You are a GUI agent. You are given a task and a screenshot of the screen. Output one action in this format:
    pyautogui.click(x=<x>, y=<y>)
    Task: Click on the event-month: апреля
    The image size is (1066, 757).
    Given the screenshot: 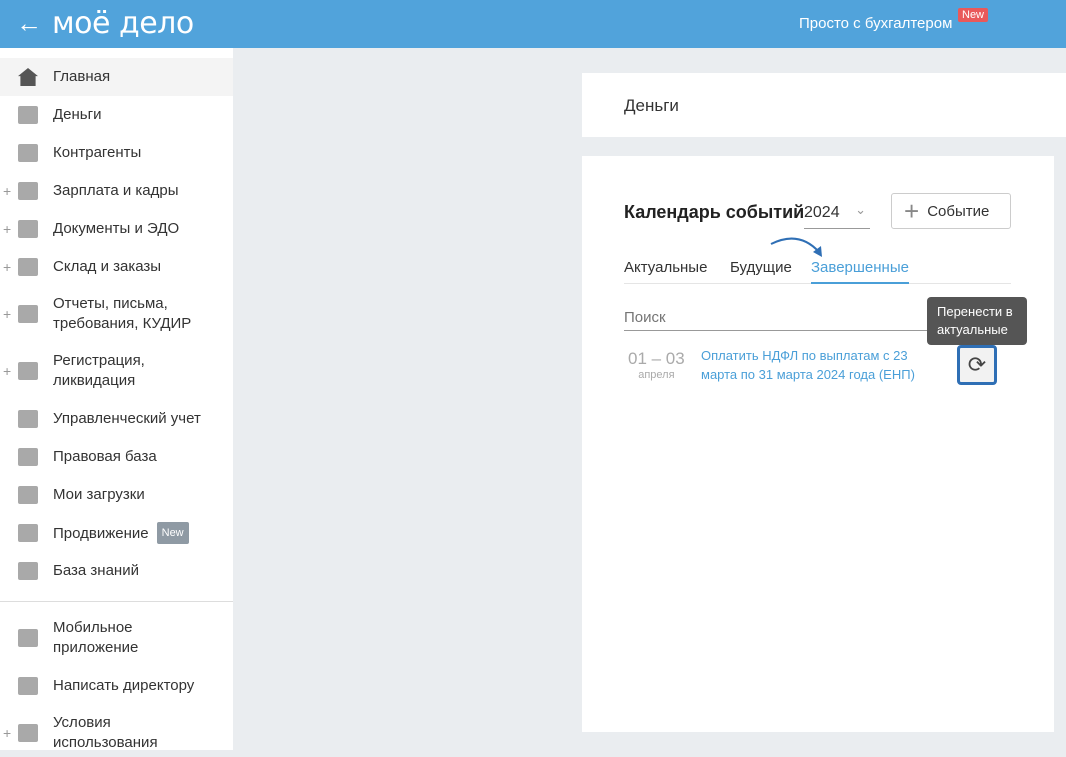 What is the action you would take?
    pyautogui.click(x=656, y=375)
    